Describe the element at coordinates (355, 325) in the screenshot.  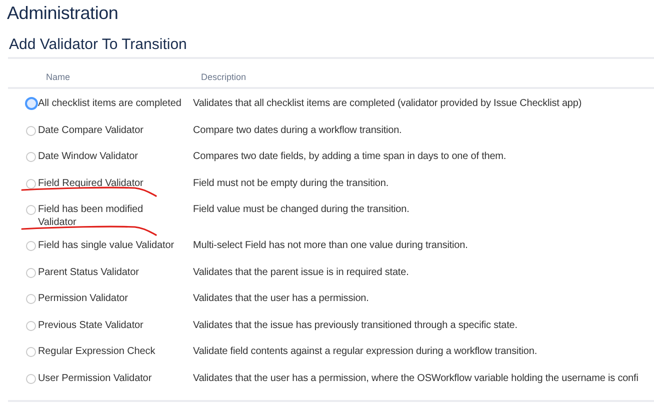
I see `validator-description: Validates that the issue has previously transitioned through a specific state.` at that location.